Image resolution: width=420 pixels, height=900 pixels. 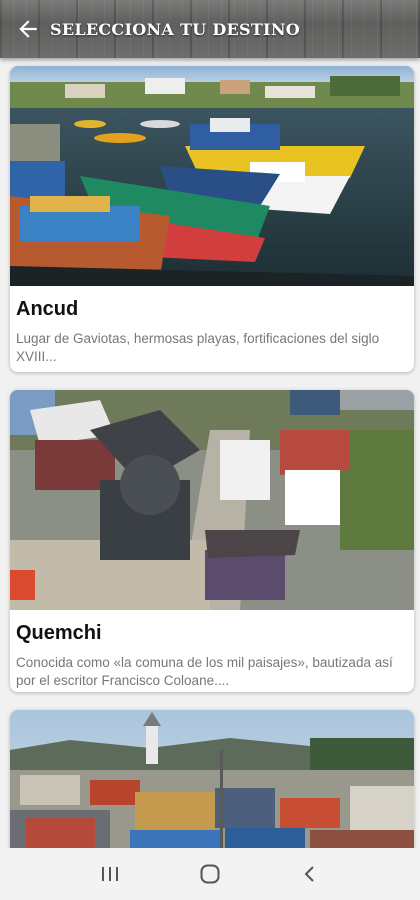 I want to click on home-button, so click(x=210, y=874).